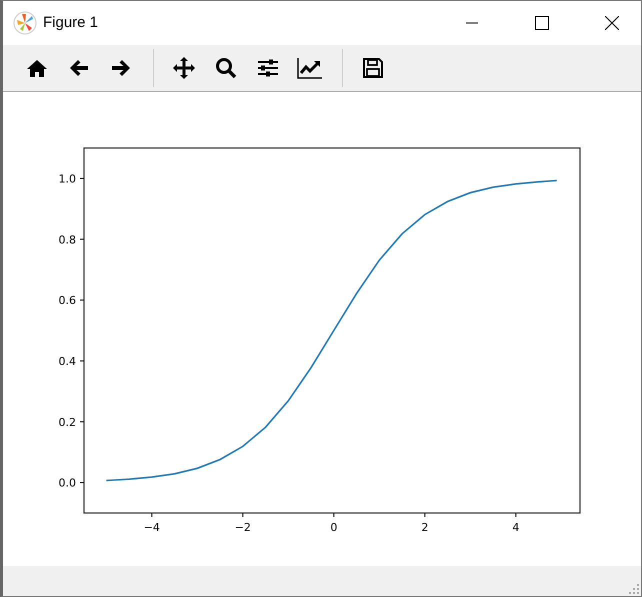  I want to click on y-tick-label: 0.4, so click(67, 361).